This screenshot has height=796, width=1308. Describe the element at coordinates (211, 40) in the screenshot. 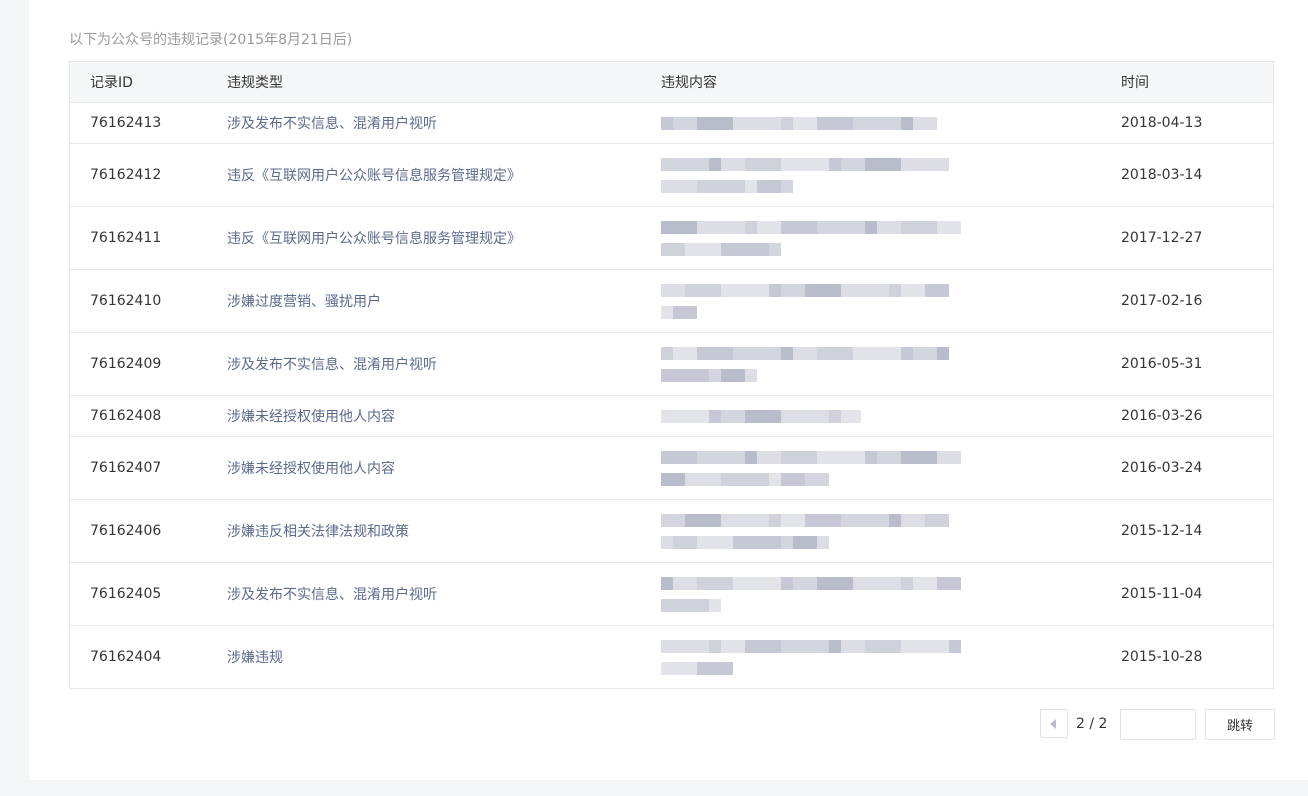

I see `records-notice: 以下为公众号的违规记录(2015年8月21日后)` at that location.